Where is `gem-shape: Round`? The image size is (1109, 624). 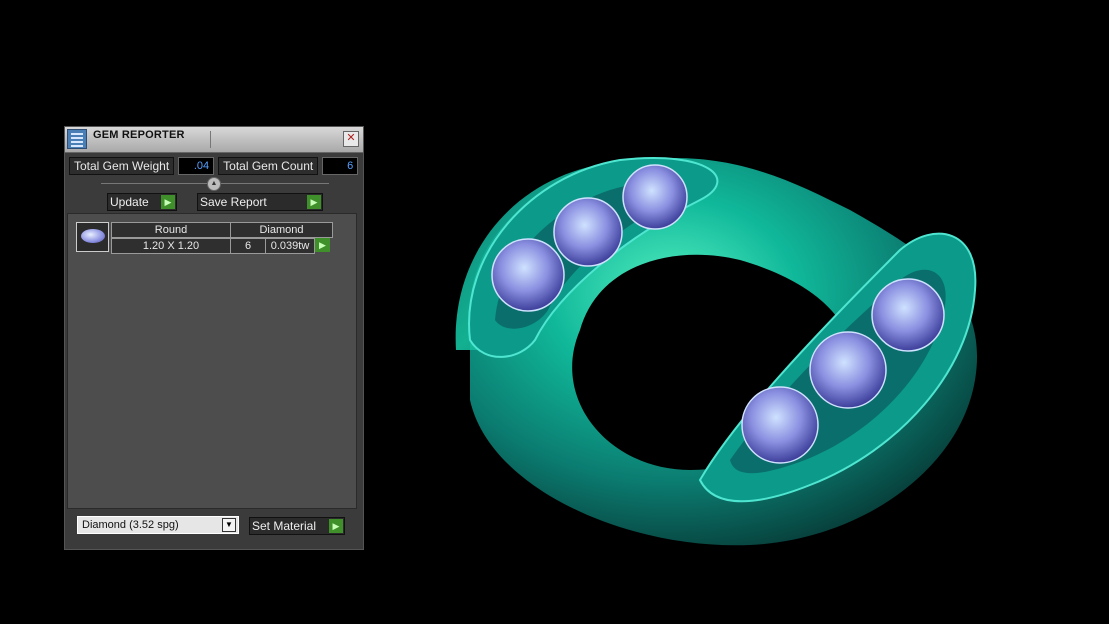 gem-shape: Round is located at coordinates (171, 230).